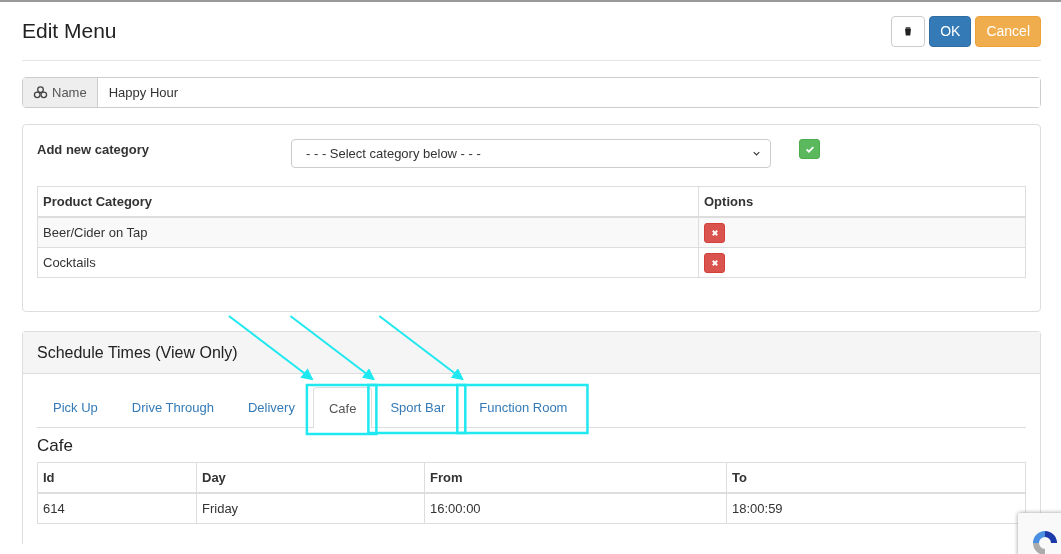  I want to click on ok-button: OK, so click(950, 31).